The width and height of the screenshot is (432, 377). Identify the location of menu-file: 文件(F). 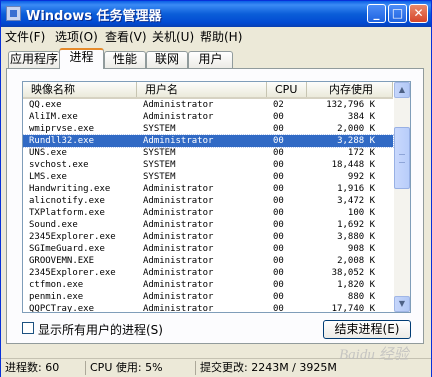
(25, 36).